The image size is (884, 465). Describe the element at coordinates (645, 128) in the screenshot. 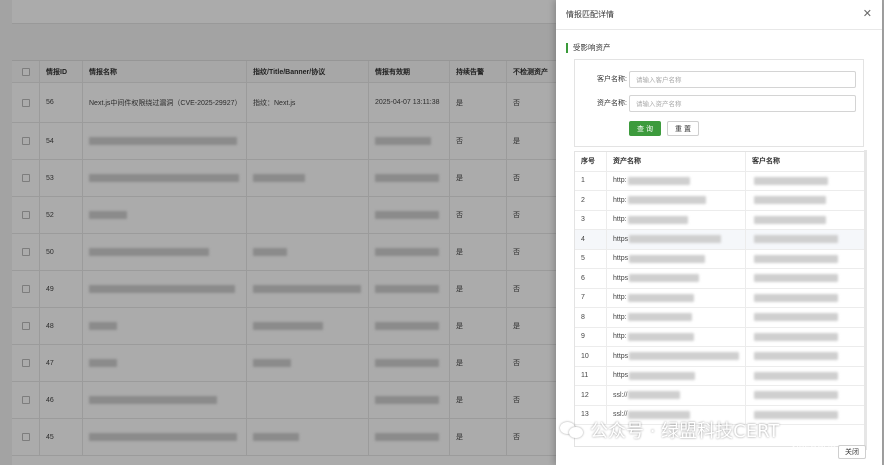

I see `search-button: 查 询` at that location.